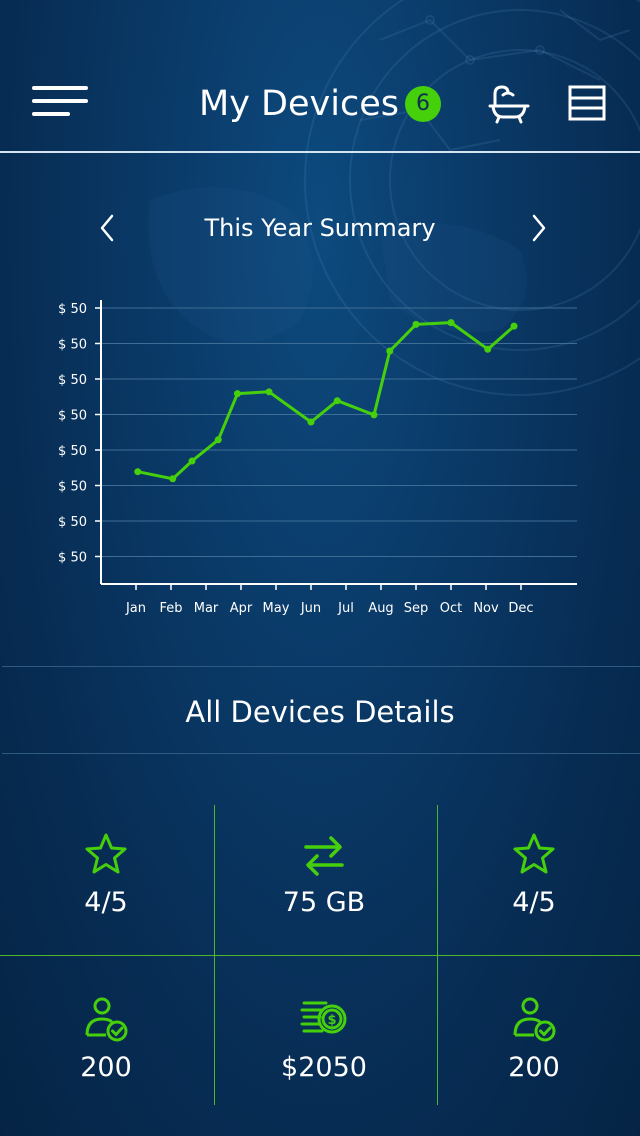 The width and height of the screenshot is (640, 1136). I want to click on x-tick-label: Aug, so click(380, 608).